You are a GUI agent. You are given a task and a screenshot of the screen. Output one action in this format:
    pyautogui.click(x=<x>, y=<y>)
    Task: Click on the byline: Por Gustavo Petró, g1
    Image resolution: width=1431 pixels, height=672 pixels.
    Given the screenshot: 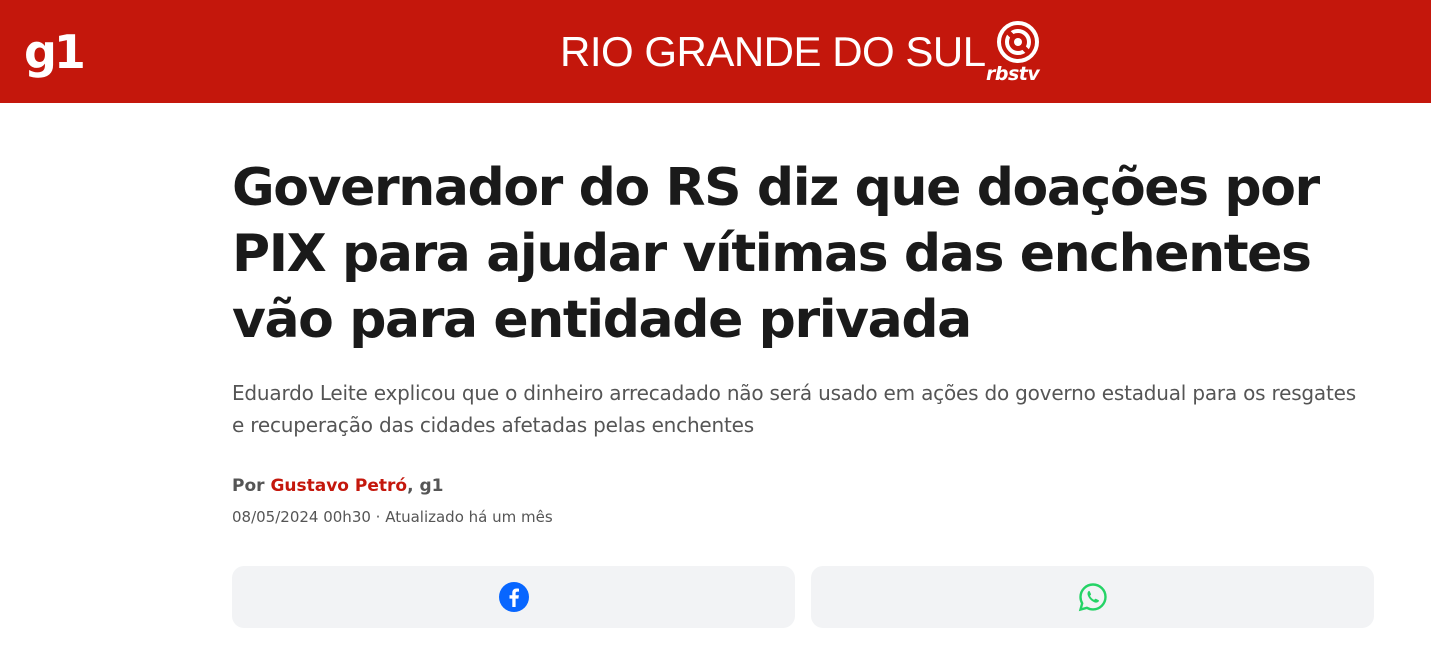 What is the action you would take?
    pyautogui.click(x=337, y=486)
    